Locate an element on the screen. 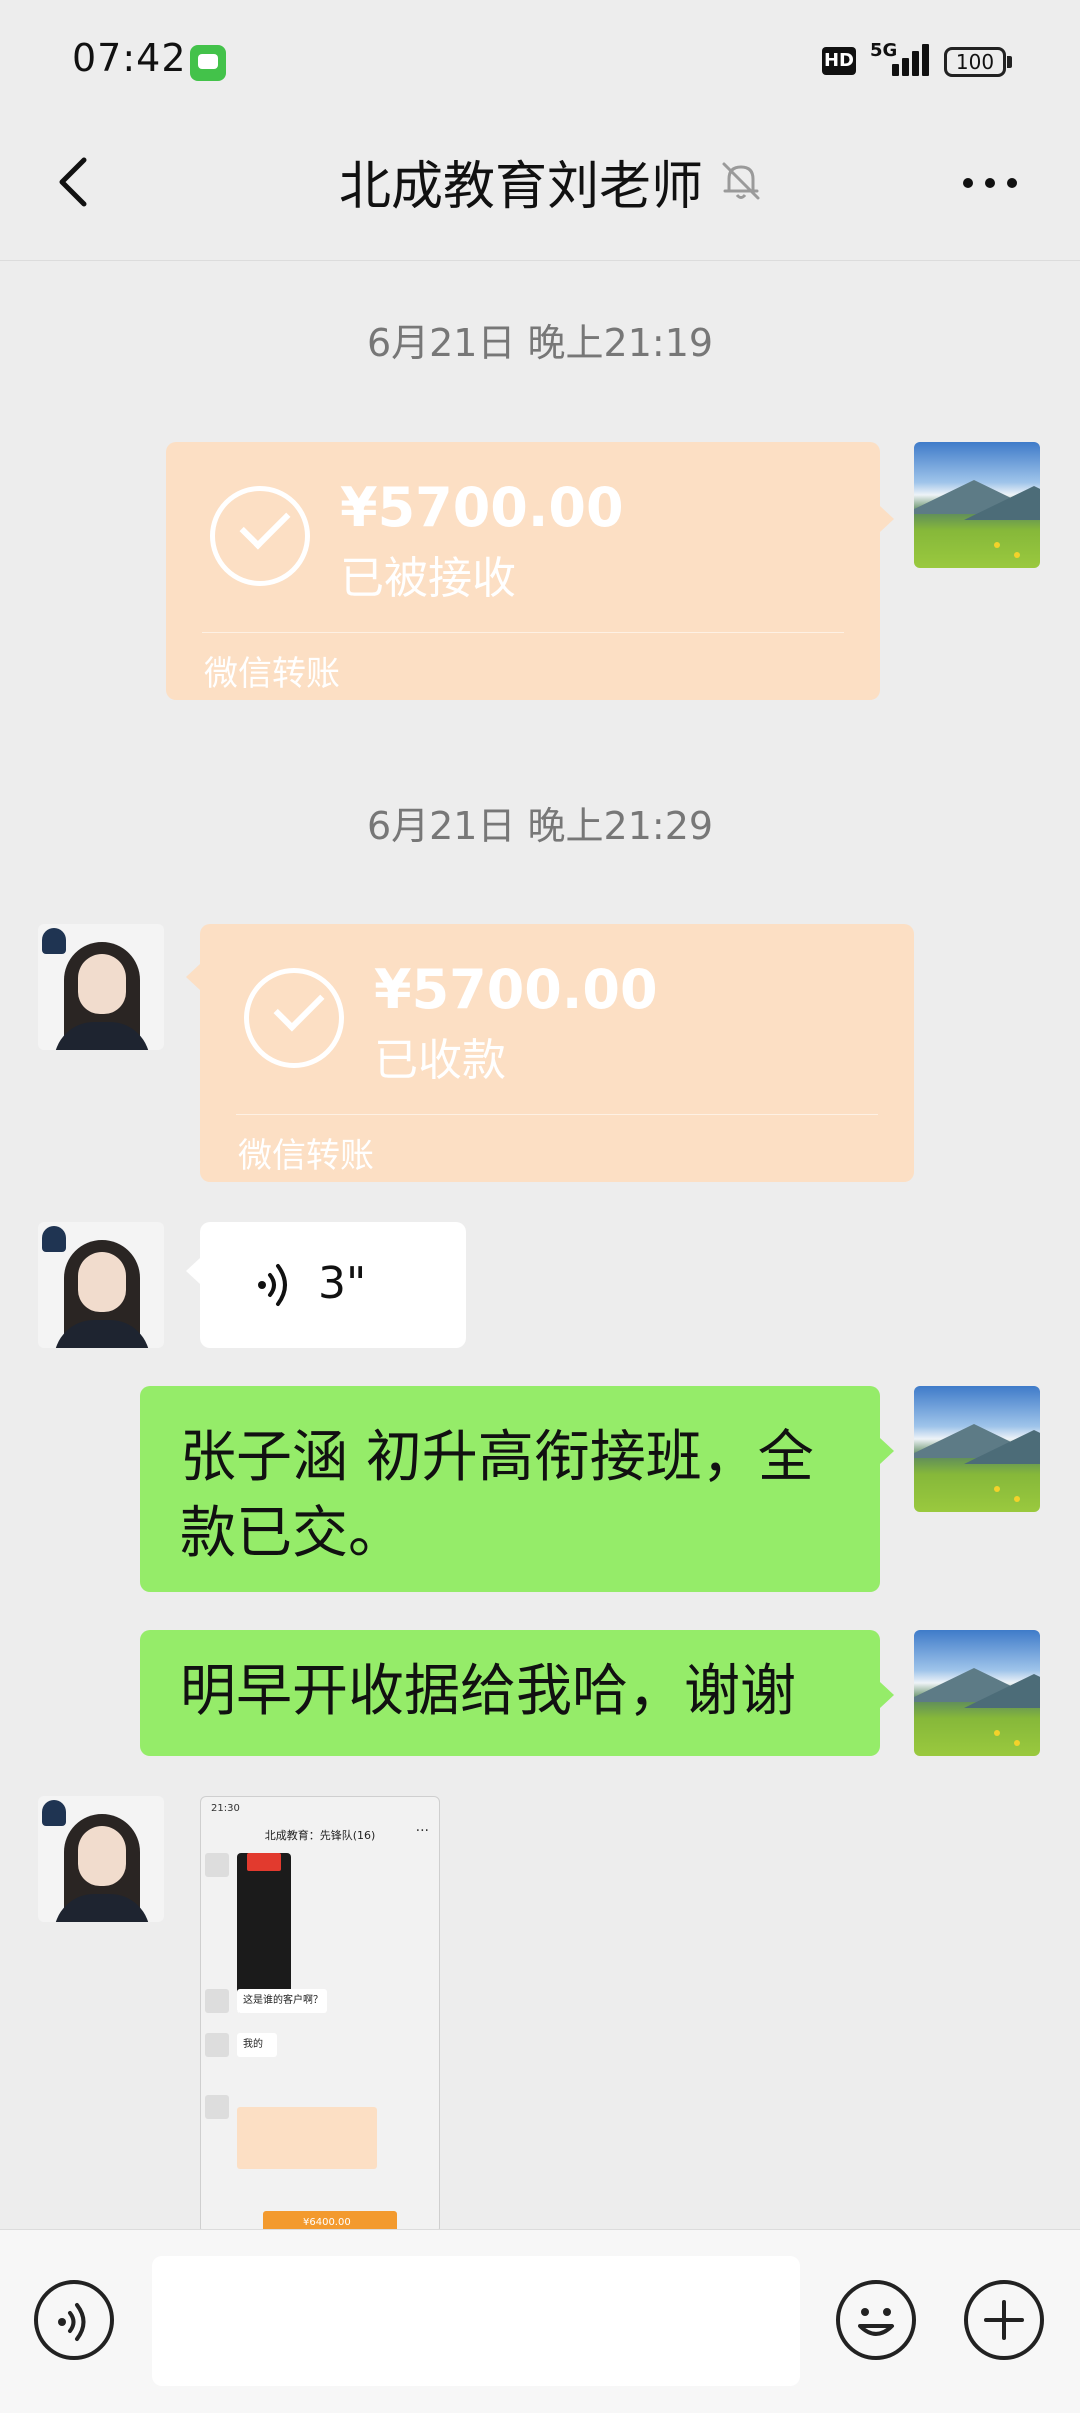 The height and width of the screenshot is (2413, 1080). text-bubble-sent: 张子涵 初升高衔接班，全 款已交。 is located at coordinates (517, 1489).